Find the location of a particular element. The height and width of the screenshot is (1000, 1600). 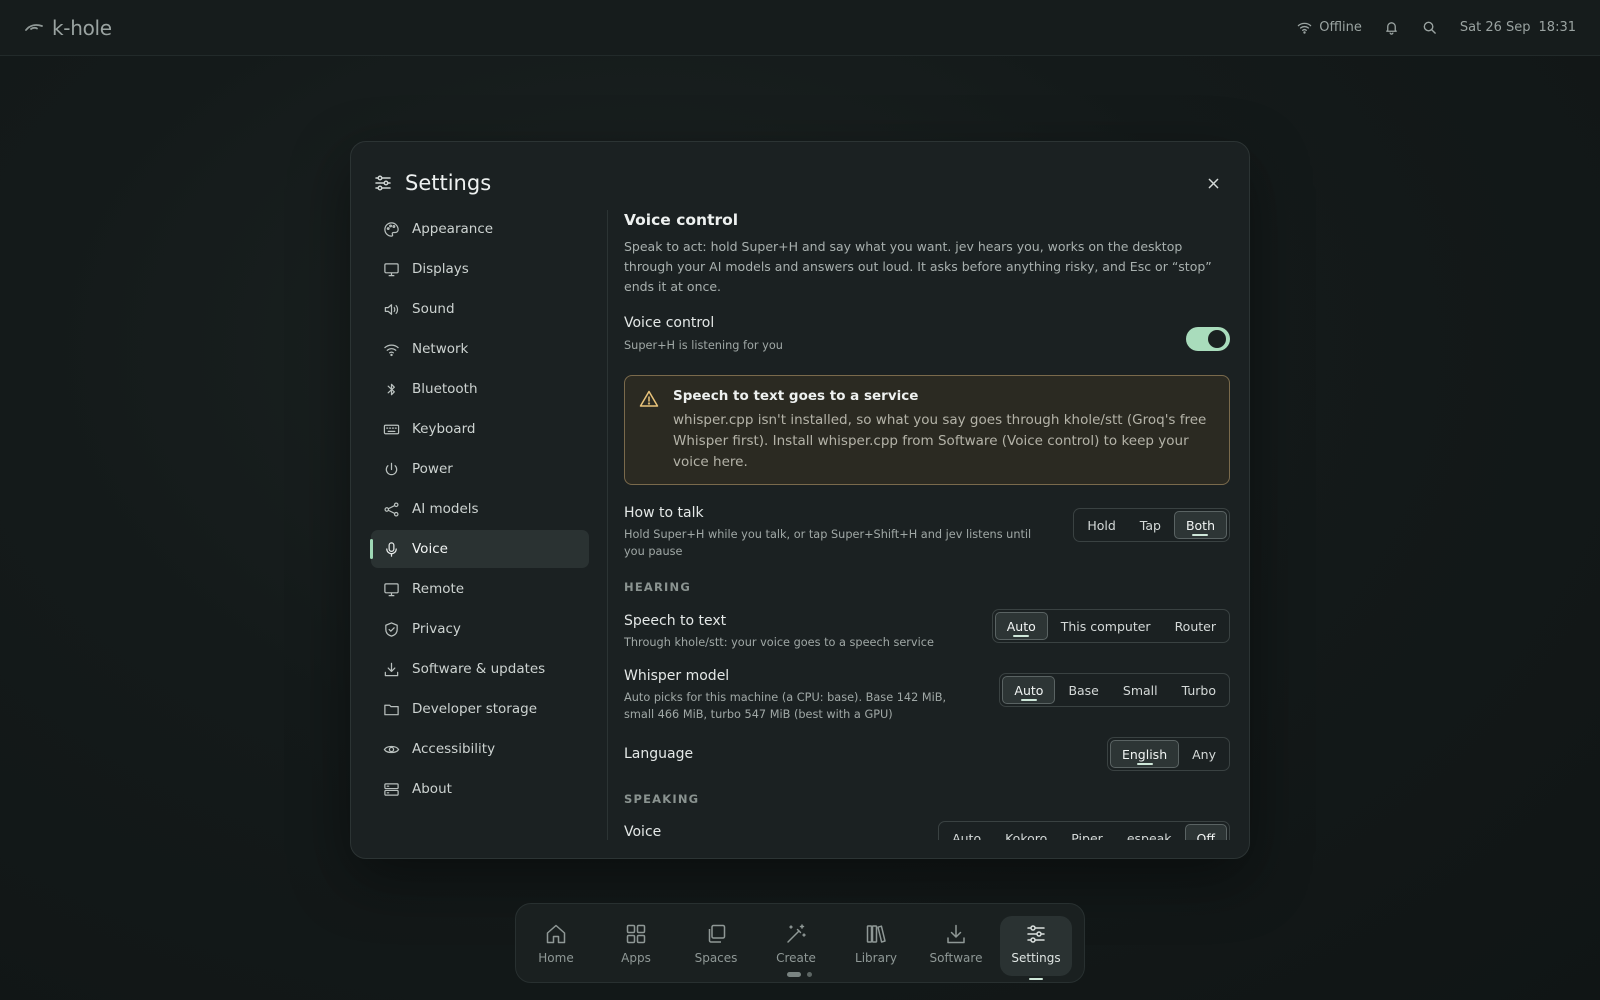

speech-to-text-label: Speech to text is located at coordinates (675, 621).